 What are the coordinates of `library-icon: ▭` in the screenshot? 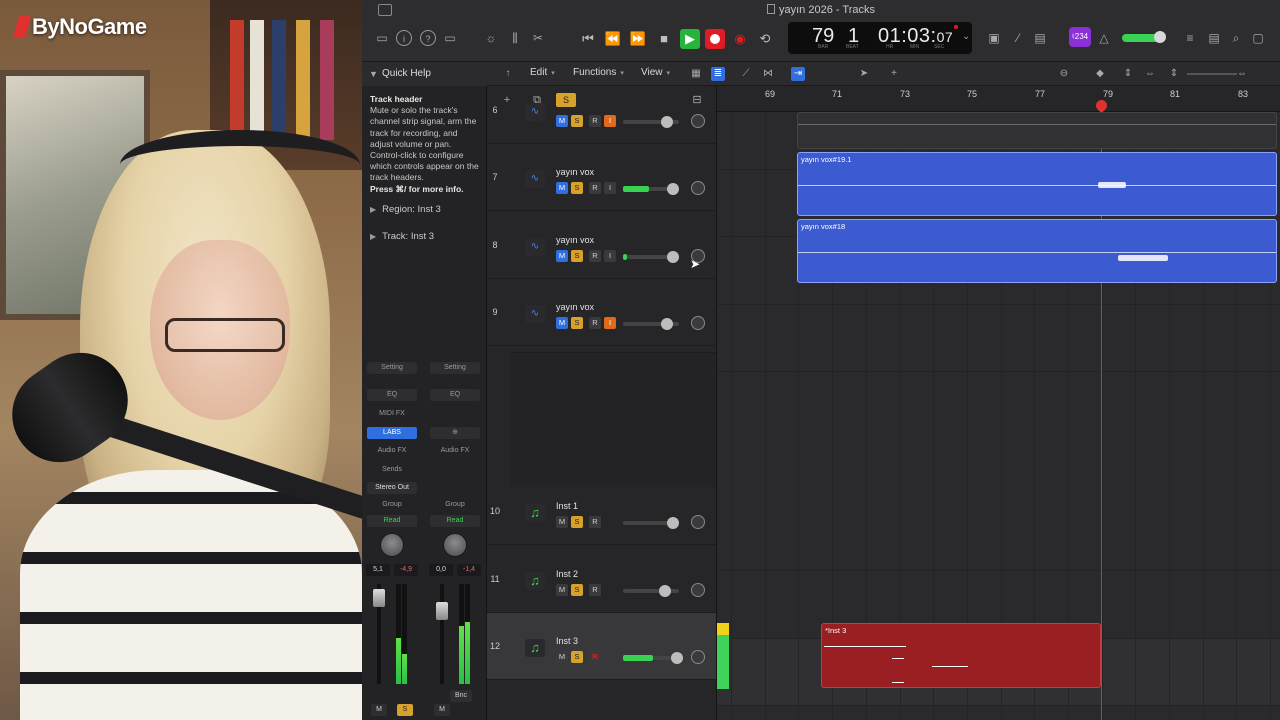 It's located at (382, 38).